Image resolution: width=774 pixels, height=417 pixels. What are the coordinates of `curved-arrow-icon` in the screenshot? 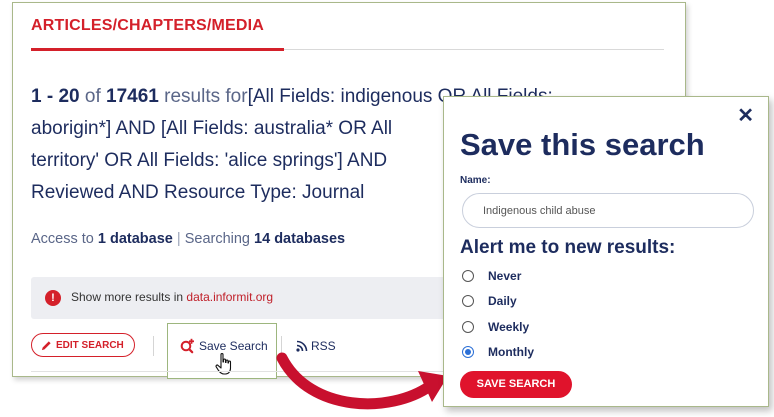 It's located at (362, 381).